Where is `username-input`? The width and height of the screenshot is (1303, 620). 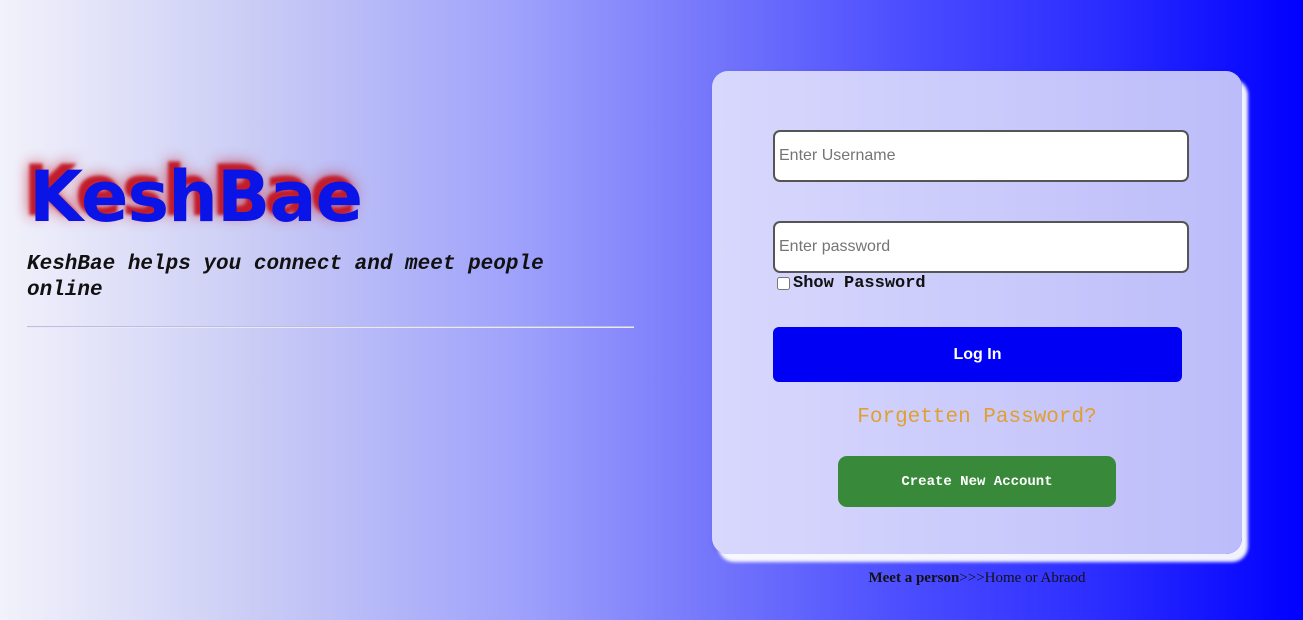
username-input is located at coordinates (981, 156).